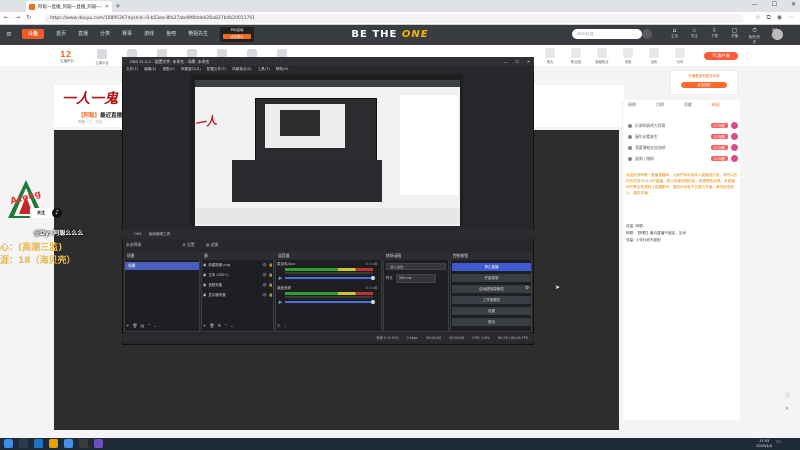 The width and height of the screenshot is (800, 450). I want to click on obs-menu-item: 文件(F), so click(132, 69).